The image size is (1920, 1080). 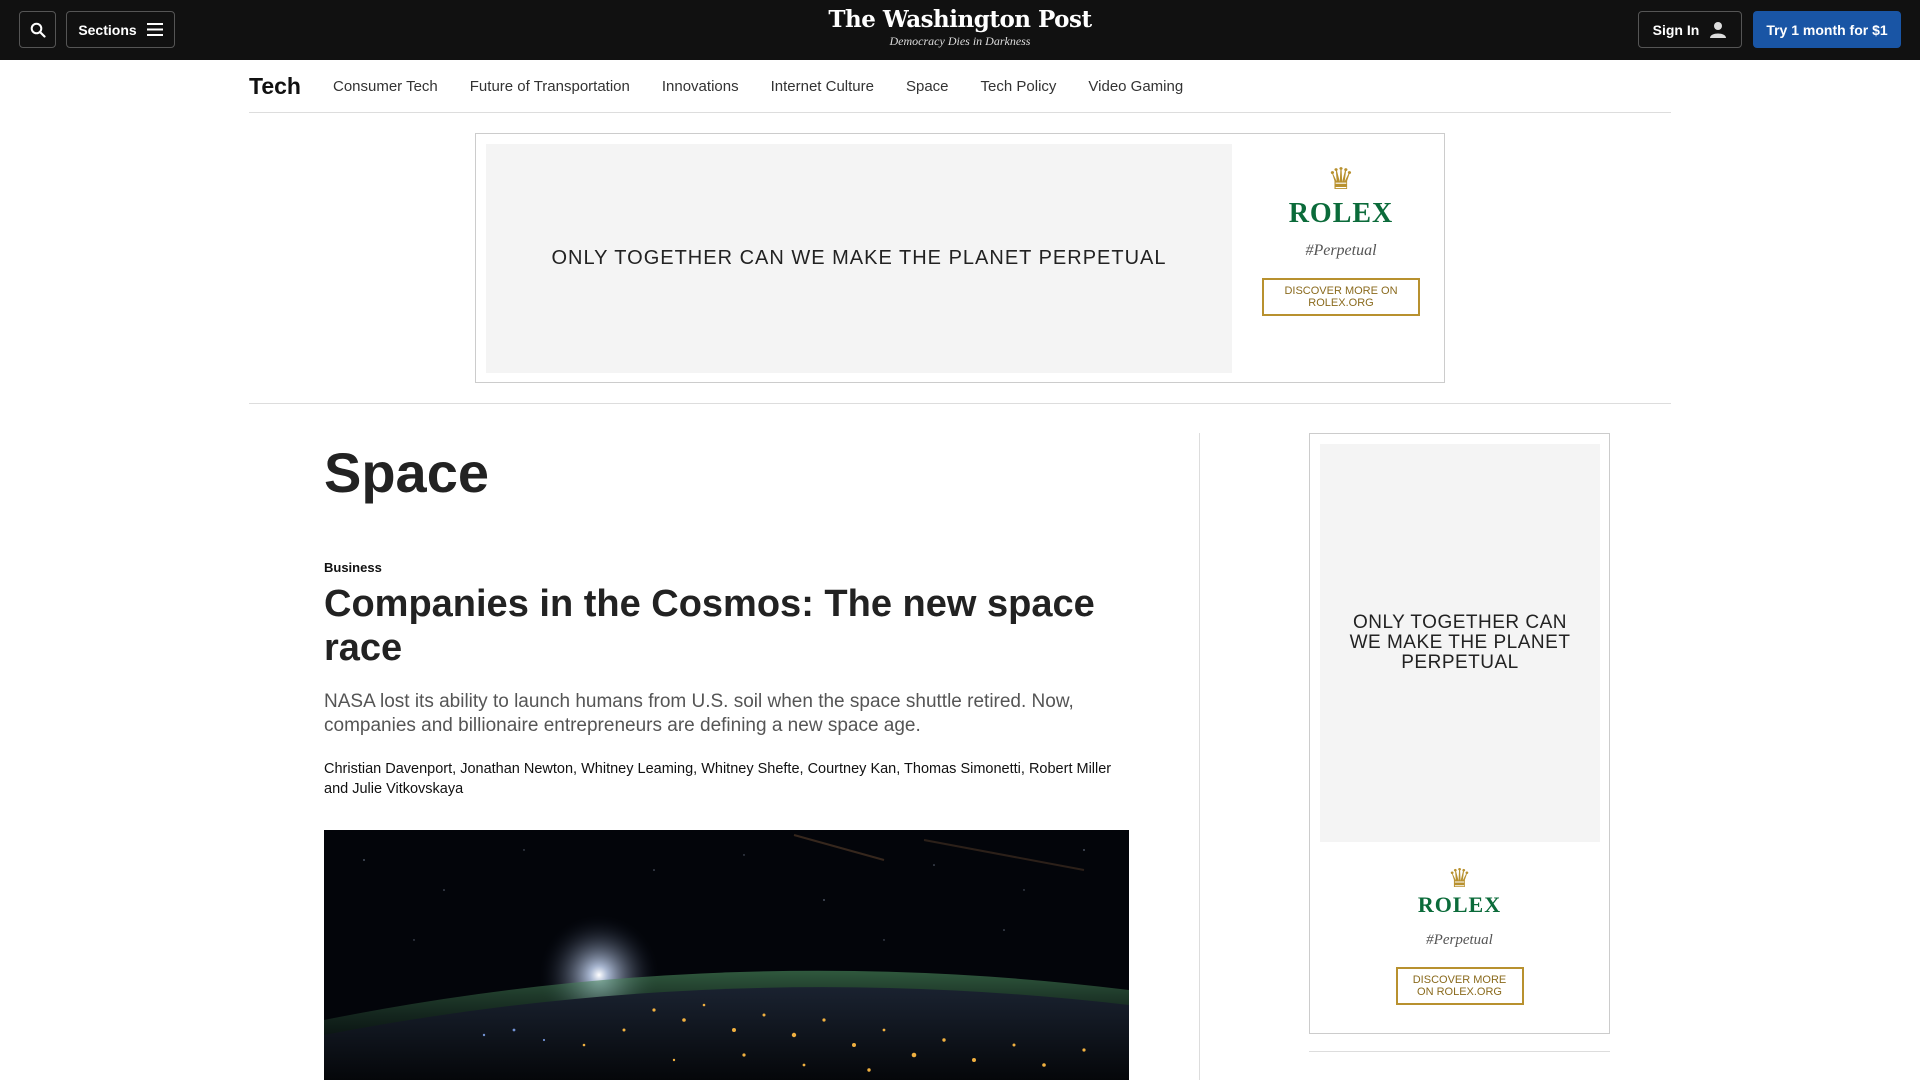 I want to click on sections-button: Sections, so click(x=120, y=29).